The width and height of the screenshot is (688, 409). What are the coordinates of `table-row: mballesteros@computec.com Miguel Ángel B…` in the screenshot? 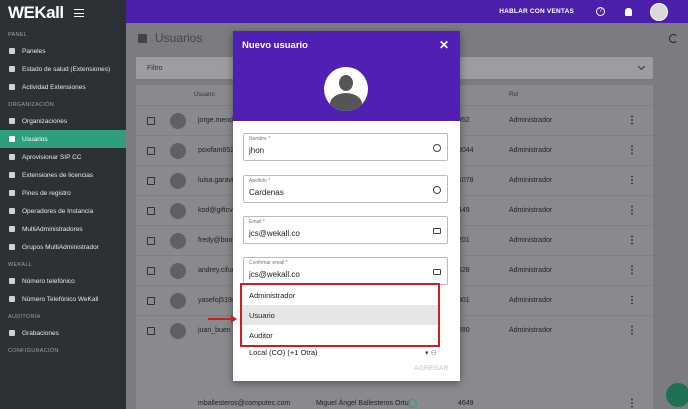 It's located at (394, 400).